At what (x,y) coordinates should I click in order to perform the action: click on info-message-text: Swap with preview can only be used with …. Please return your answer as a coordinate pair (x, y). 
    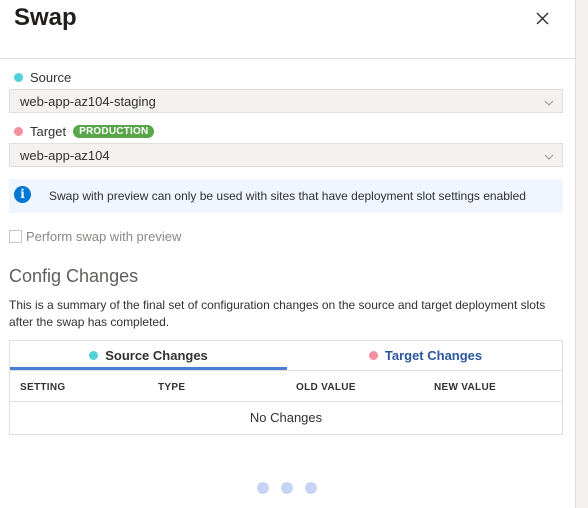
    Looking at the image, I should click on (287, 196).